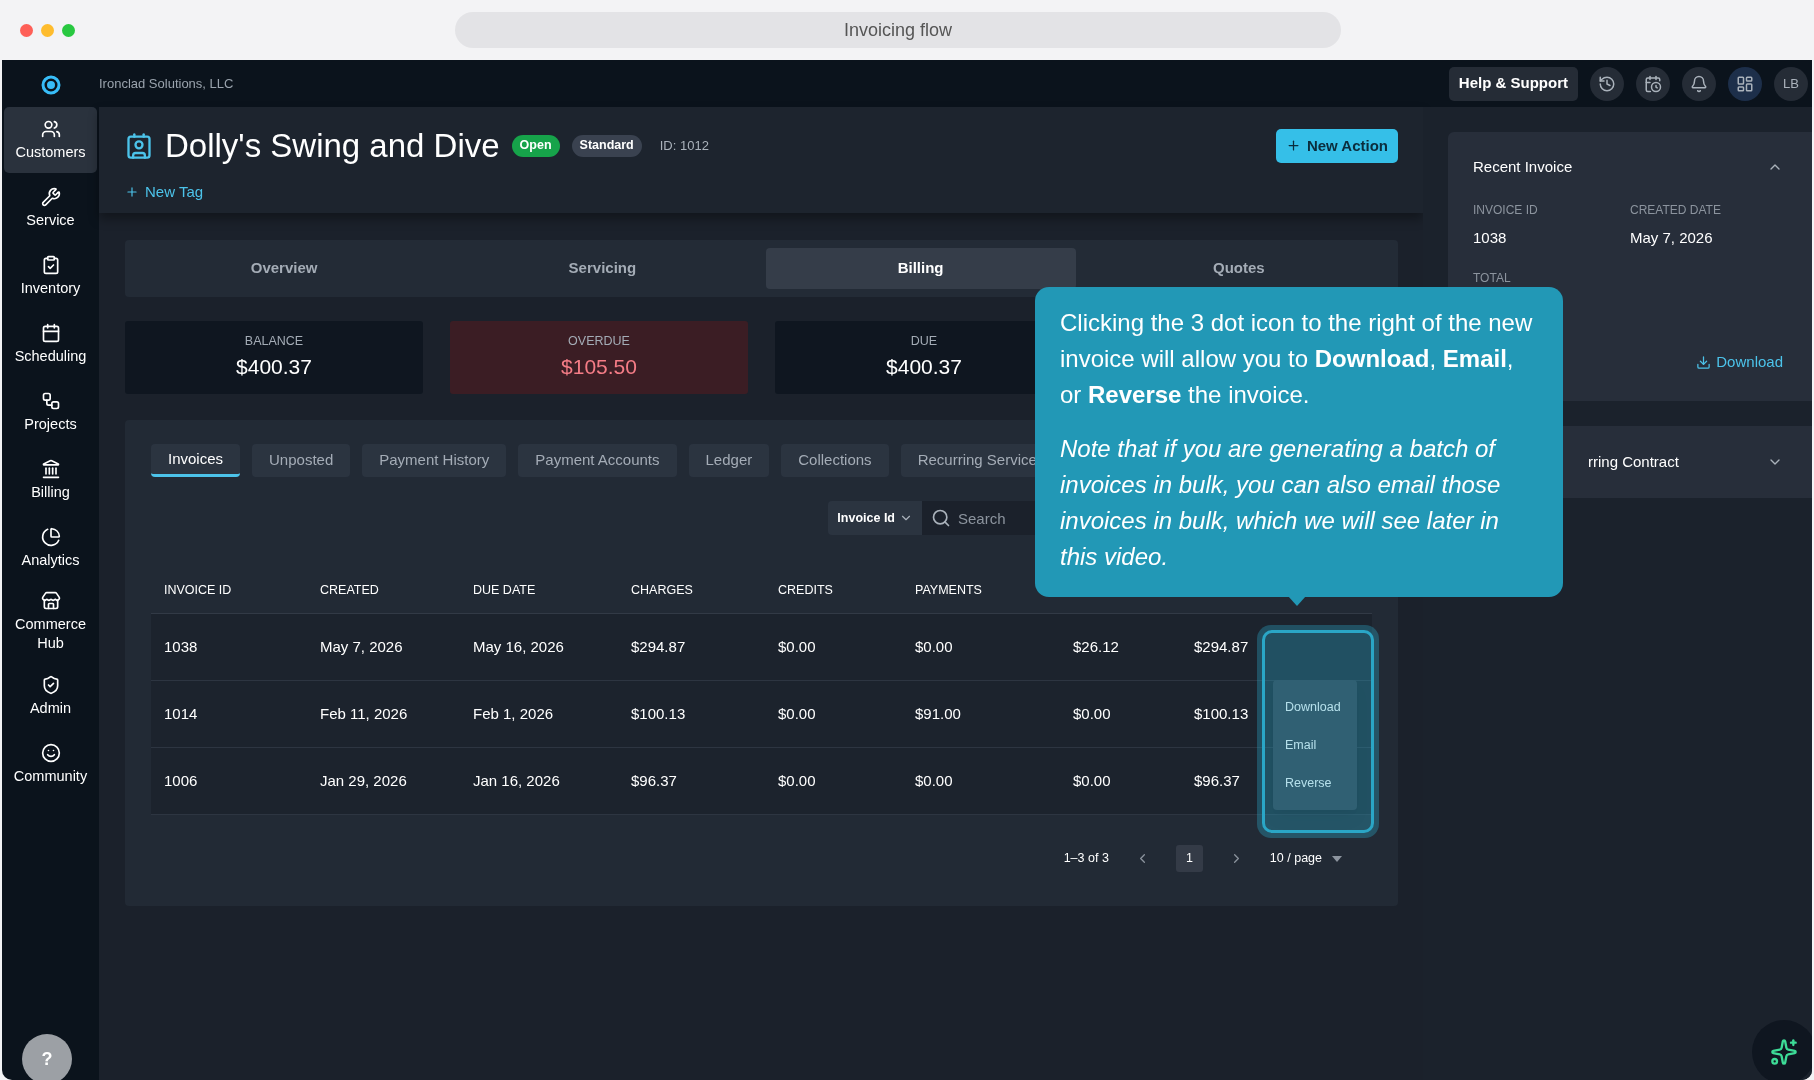 The height and width of the screenshot is (1080, 1814). What do you see at coordinates (1315, 707) in the screenshot?
I see `menu-item: Download` at bounding box center [1315, 707].